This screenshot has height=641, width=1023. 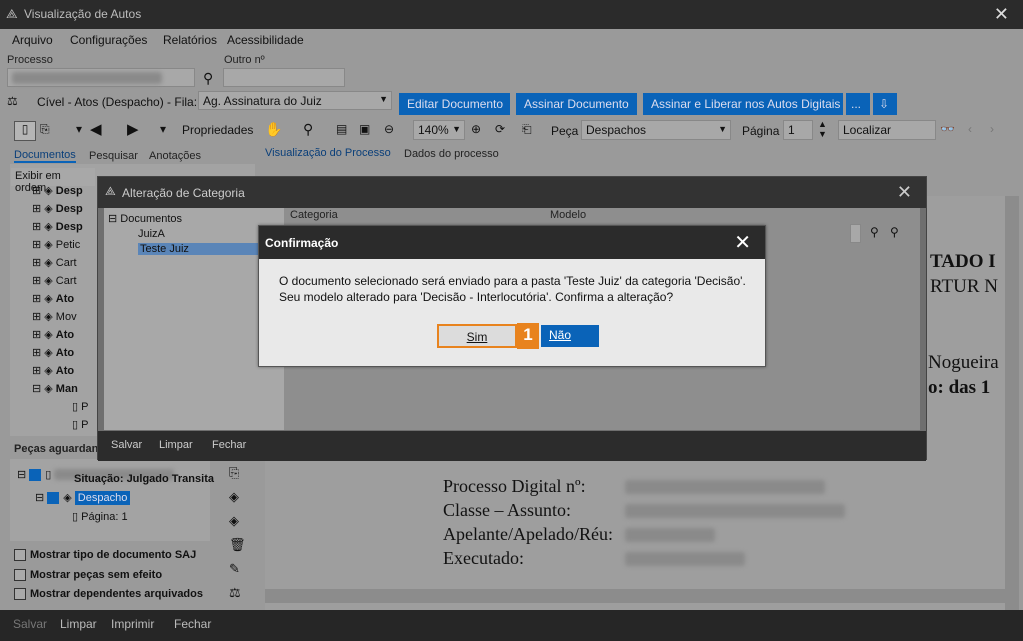 What do you see at coordinates (341, 129) in the screenshot?
I see `fit-page-icon: ▤` at bounding box center [341, 129].